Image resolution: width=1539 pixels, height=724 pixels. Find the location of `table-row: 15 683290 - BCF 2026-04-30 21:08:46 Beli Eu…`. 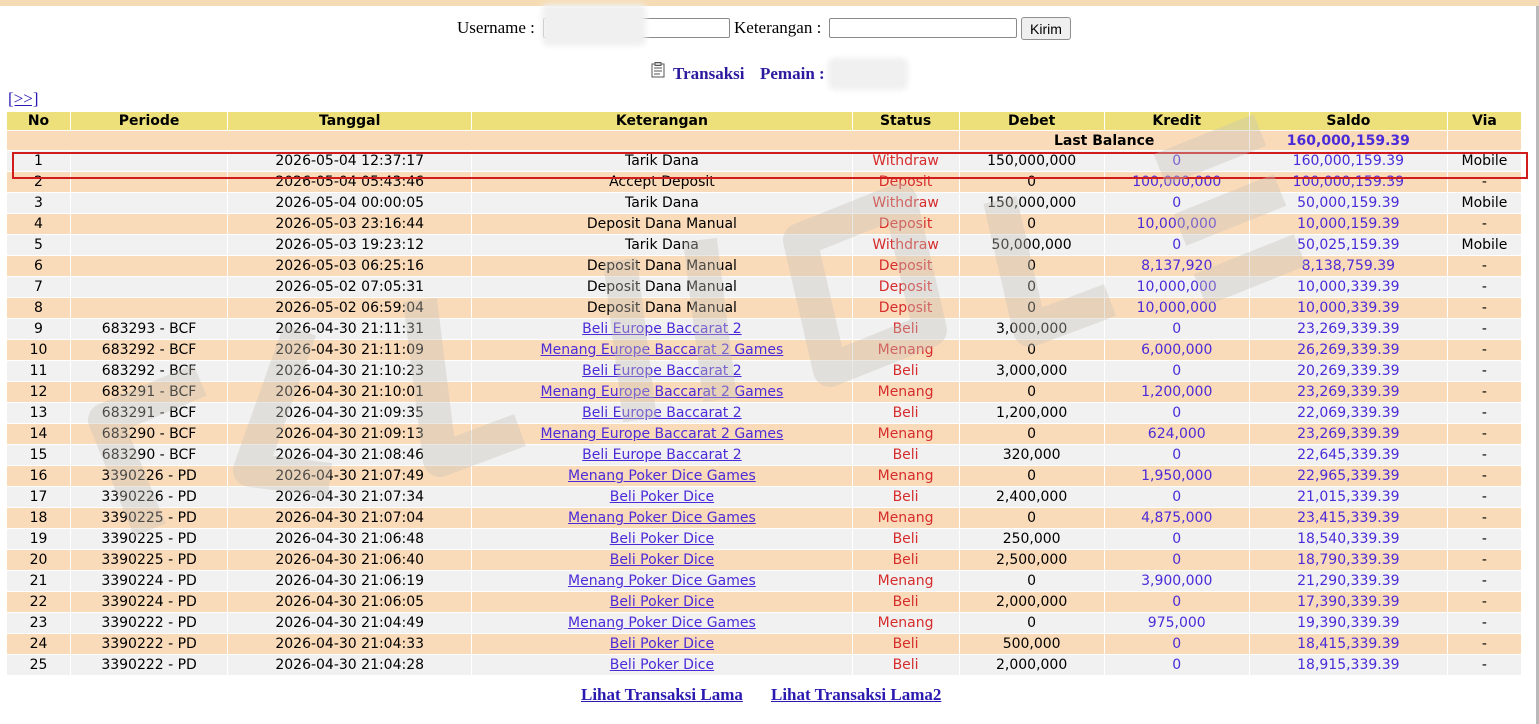

table-row: 15 683290 - BCF 2026-04-30 21:08:46 Beli Eu… is located at coordinates (764, 455).